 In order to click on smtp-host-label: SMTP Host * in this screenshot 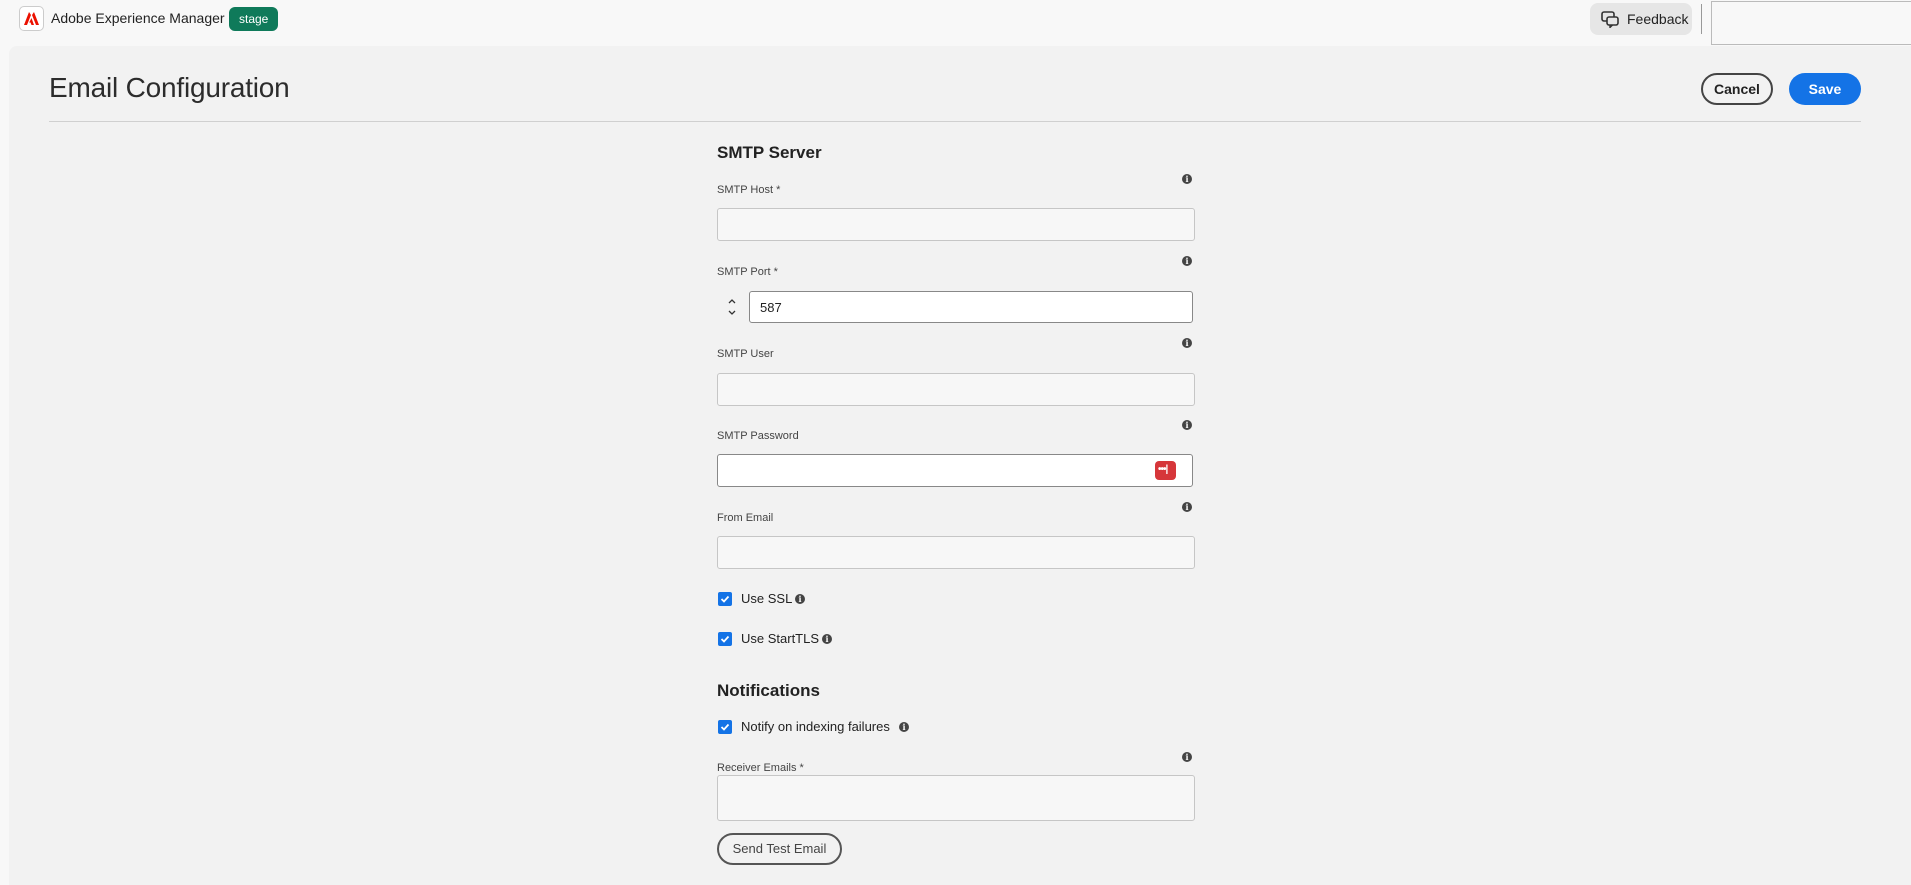, I will do `click(749, 190)`.